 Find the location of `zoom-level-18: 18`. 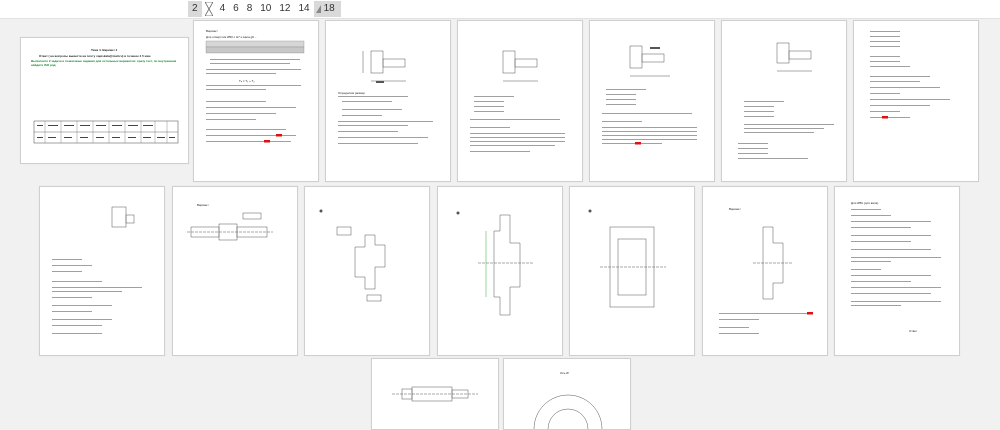

zoom-level-18: 18 is located at coordinates (327, 9).